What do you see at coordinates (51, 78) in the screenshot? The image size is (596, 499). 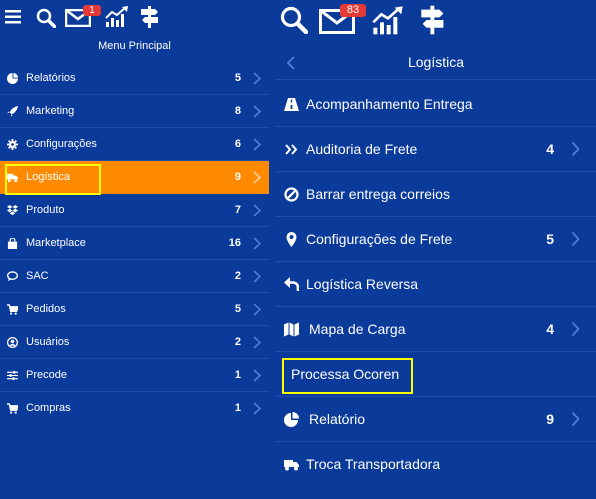 I see `menu-item-label: Relatórios` at bounding box center [51, 78].